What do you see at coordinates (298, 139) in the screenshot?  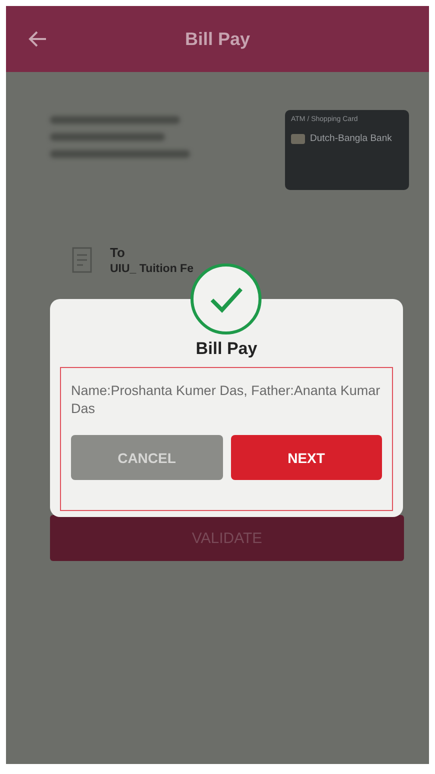 I see `chip-icon` at bounding box center [298, 139].